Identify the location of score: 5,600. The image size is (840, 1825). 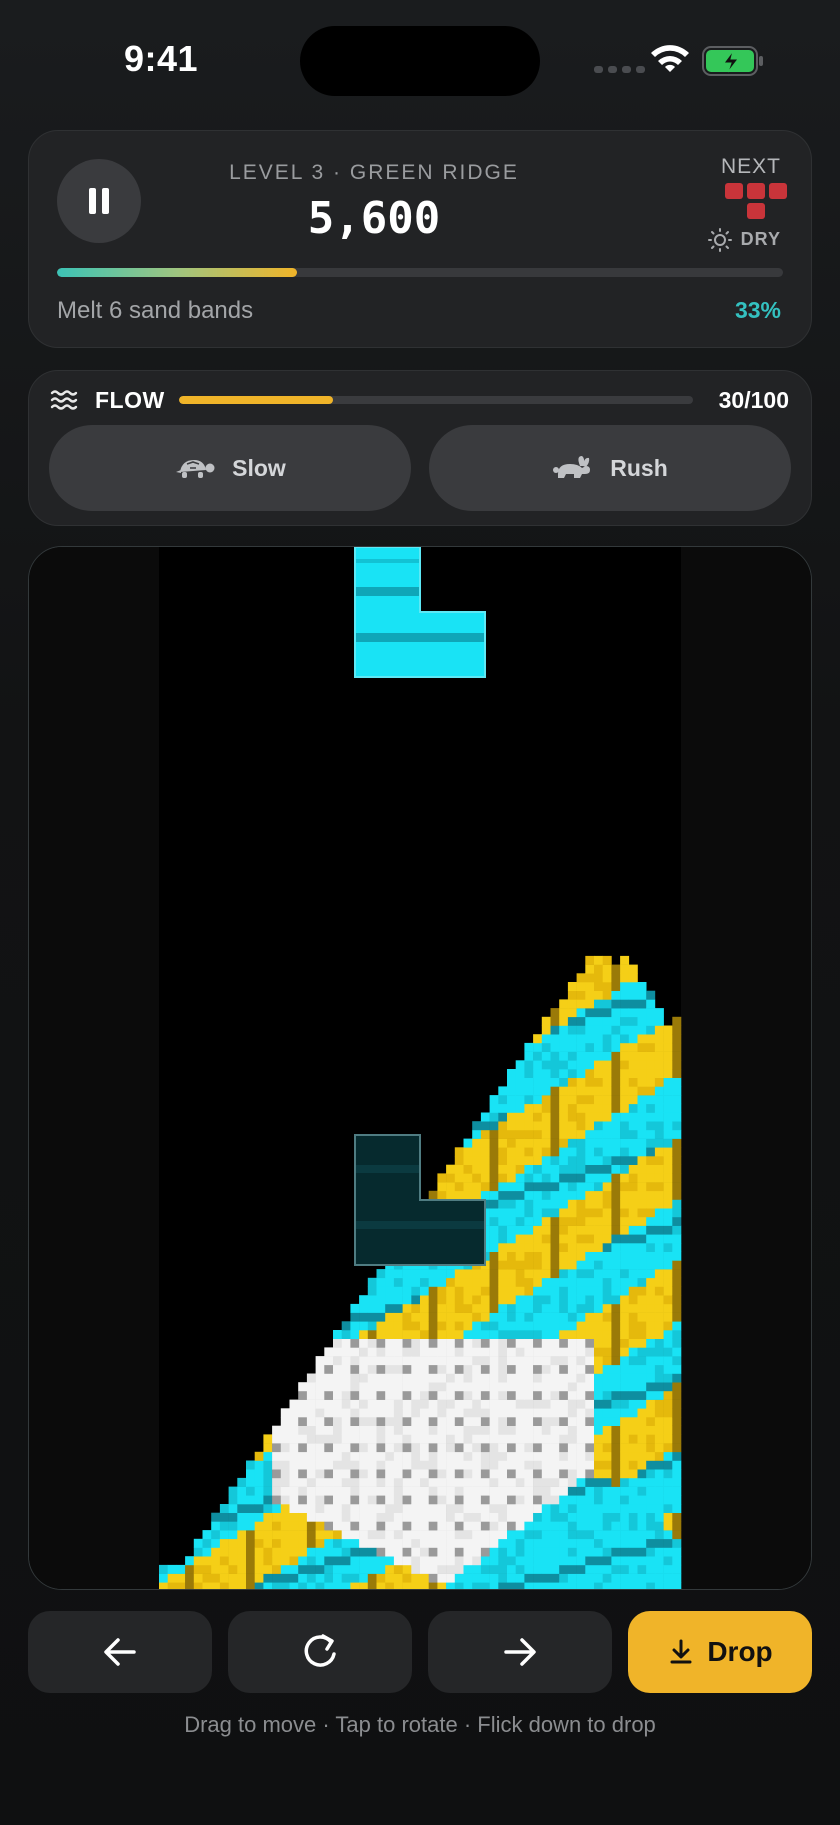
(374, 218).